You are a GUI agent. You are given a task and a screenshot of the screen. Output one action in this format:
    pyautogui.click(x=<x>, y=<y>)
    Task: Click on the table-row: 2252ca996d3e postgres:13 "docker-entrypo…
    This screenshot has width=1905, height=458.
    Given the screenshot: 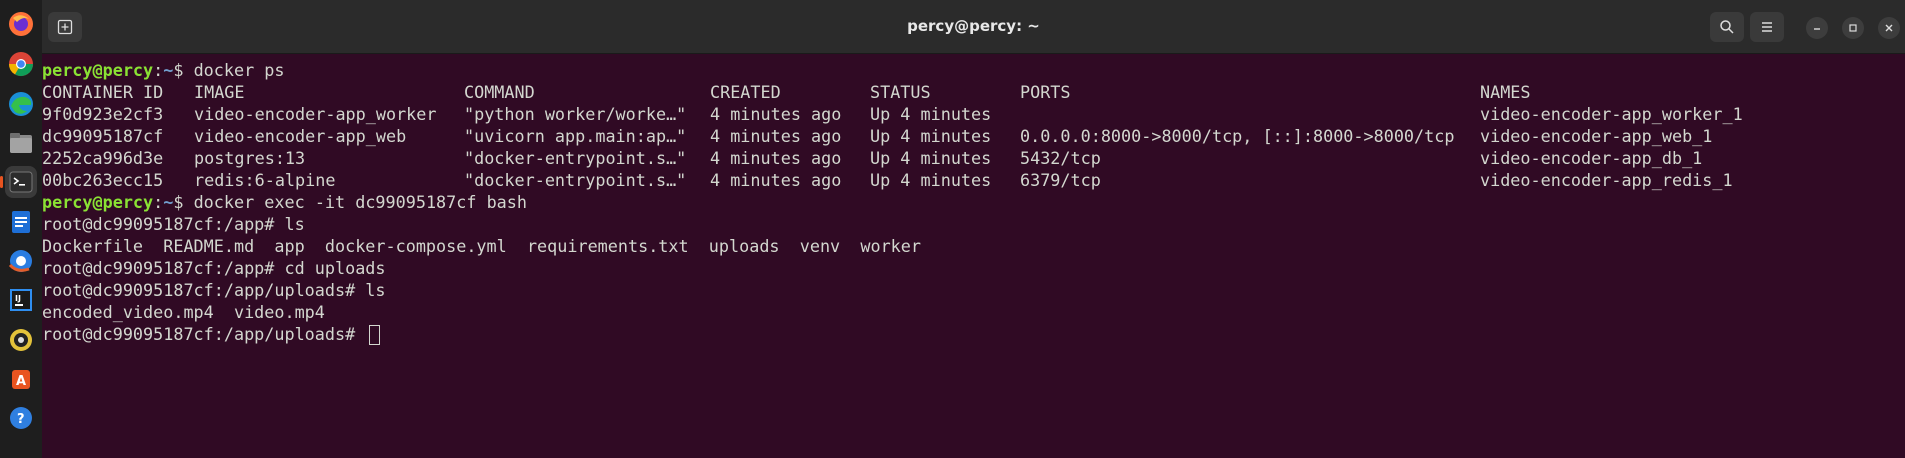 What is the action you would take?
    pyautogui.click(x=972, y=158)
    